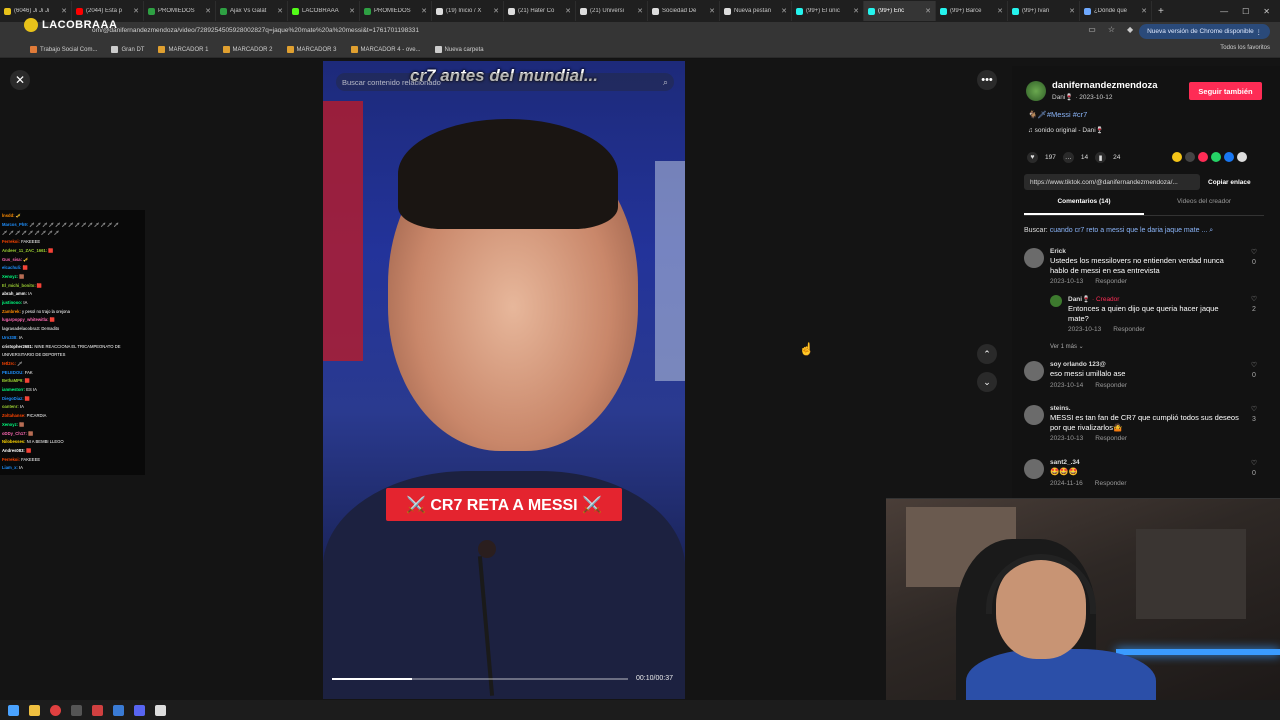 This screenshot has width=1280, height=720. What do you see at coordinates (10, 467) in the screenshot?
I see `chat-username: Liam_x:` at bounding box center [10, 467].